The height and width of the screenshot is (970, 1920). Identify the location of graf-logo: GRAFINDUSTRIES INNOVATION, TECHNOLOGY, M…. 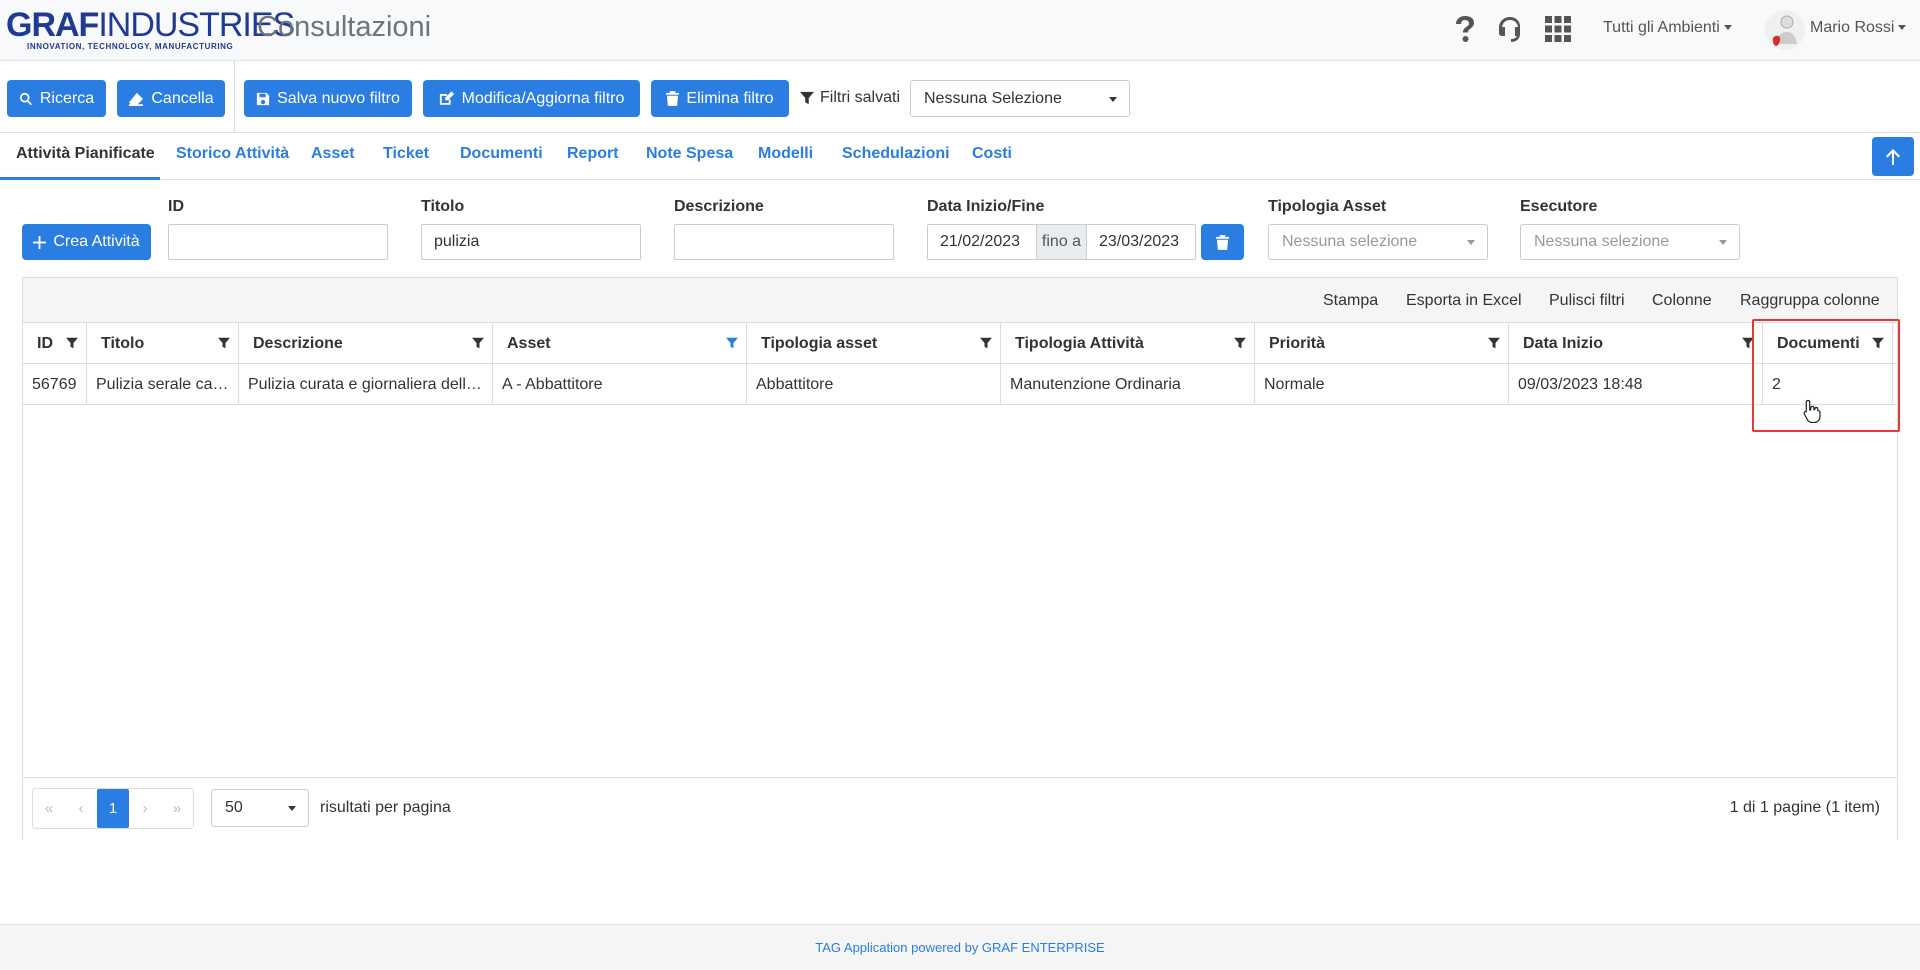
(150, 31).